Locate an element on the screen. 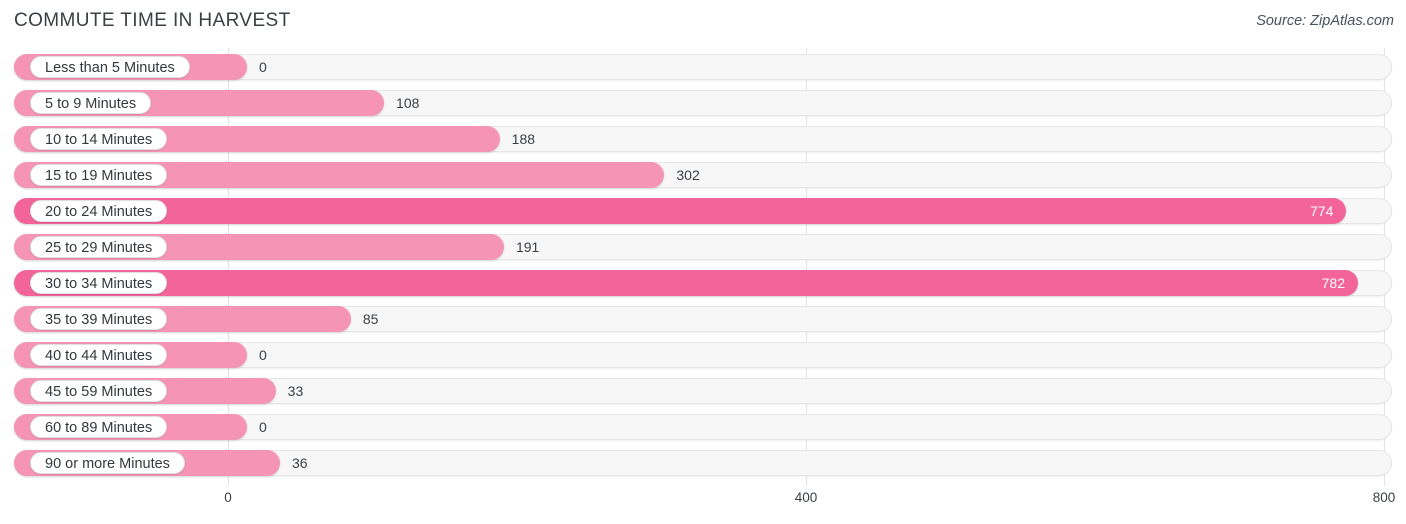 The width and height of the screenshot is (1406, 524). category-label: 10 to 14 Minutes is located at coordinates (99, 139).